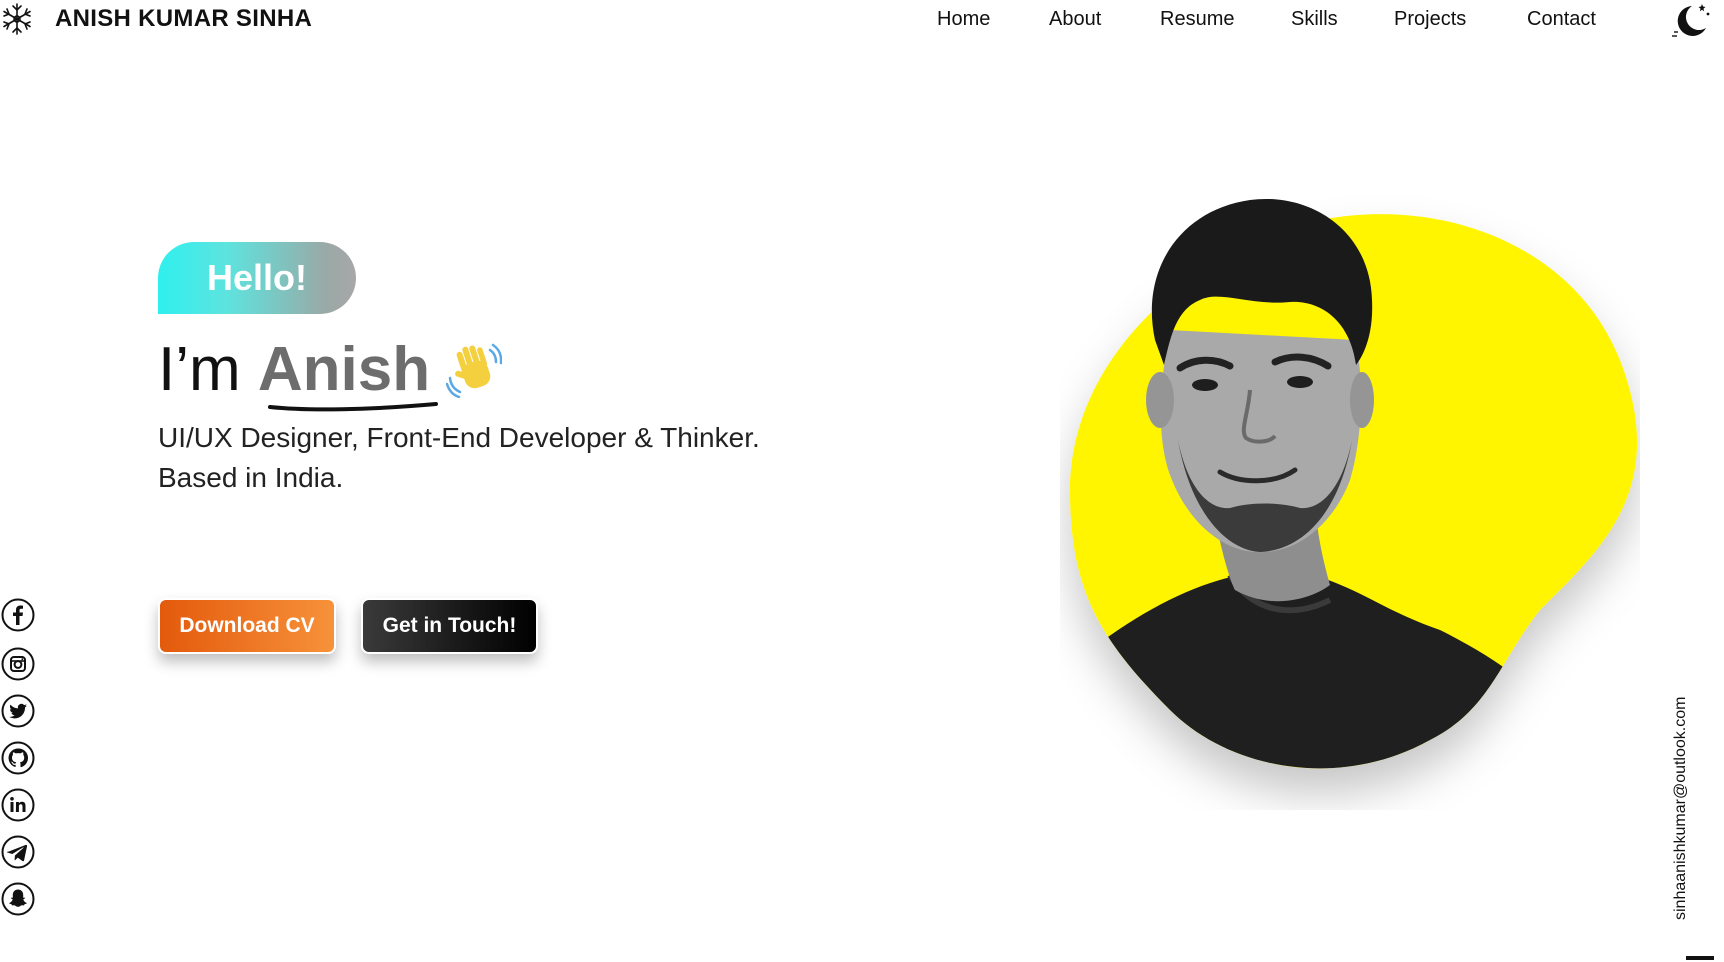 The image size is (1724, 962). I want to click on hero-name: Anish, so click(344, 369).